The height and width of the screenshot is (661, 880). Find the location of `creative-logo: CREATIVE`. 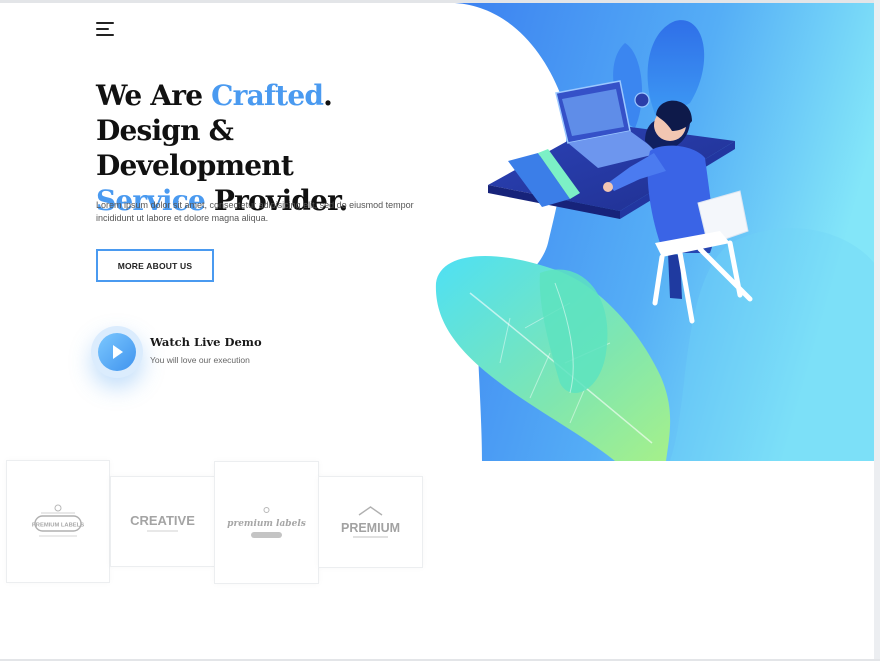

creative-logo: CREATIVE is located at coordinates (162, 522).